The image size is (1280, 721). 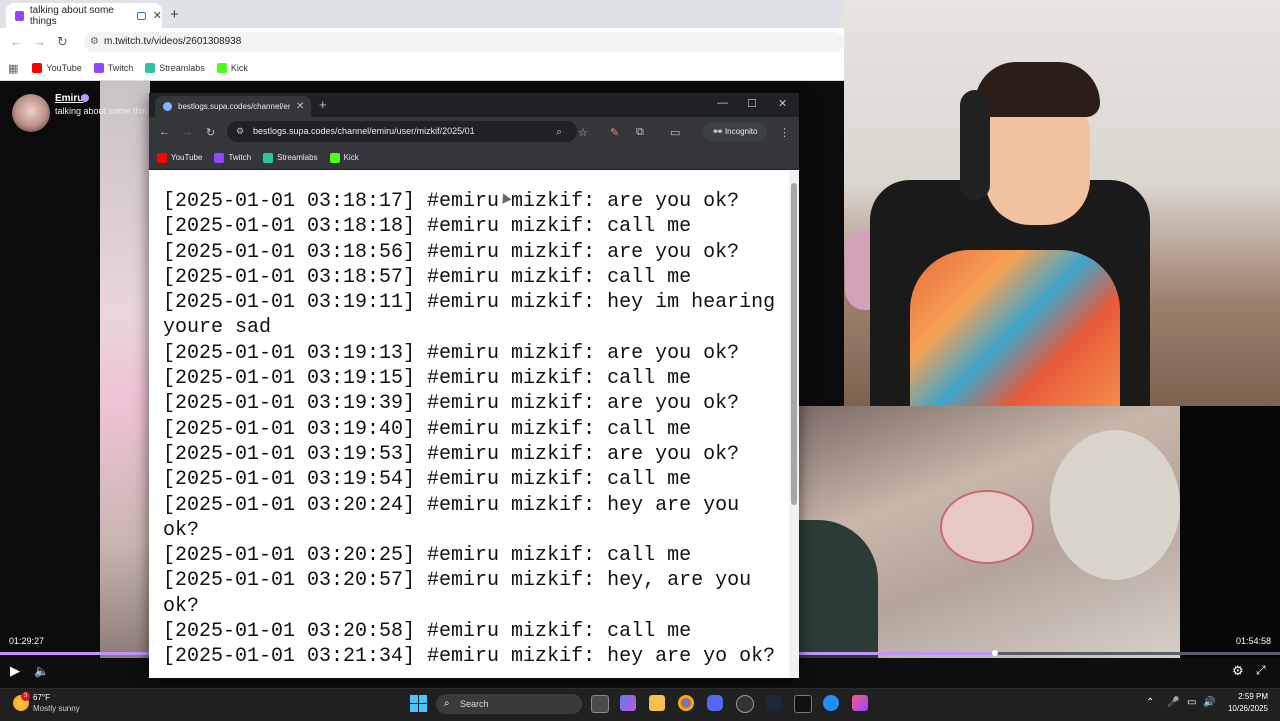 What do you see at coordinates (600, 704) in the screenshot?
I see `task-view-icon` at bounding box center [600, 704].